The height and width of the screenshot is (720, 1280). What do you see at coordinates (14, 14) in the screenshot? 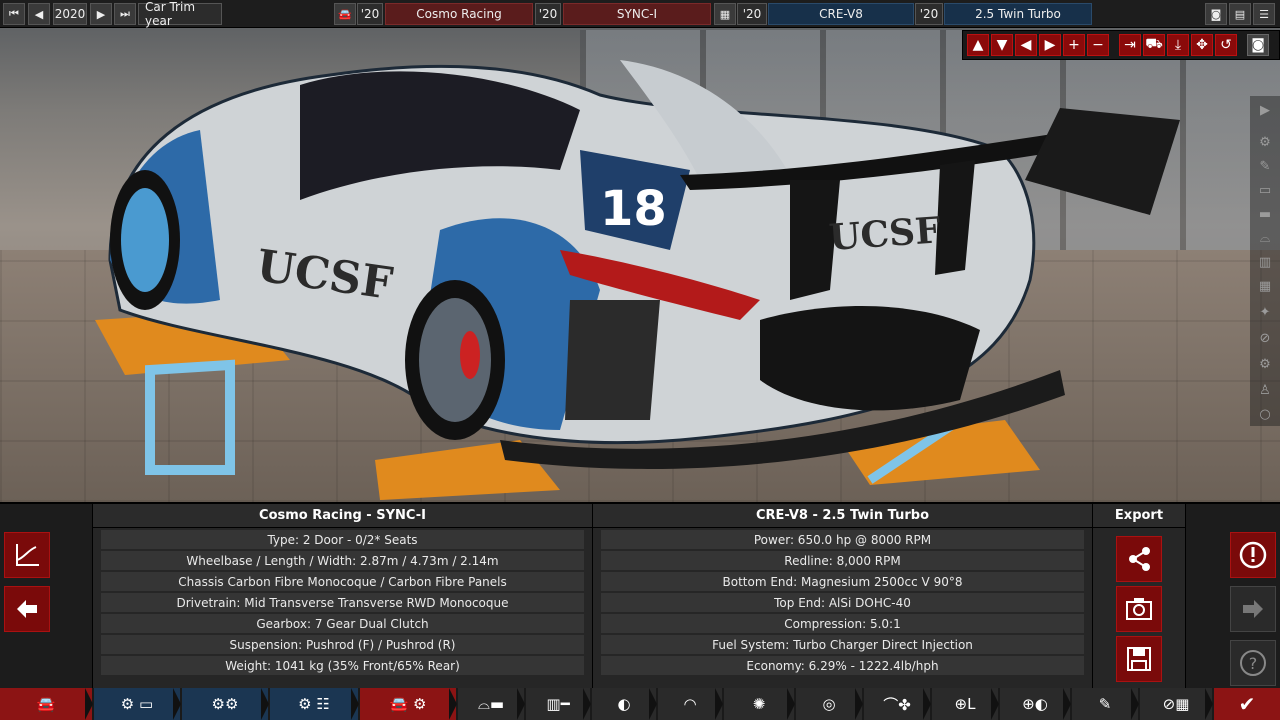
I see `first-year-icon: ⏮` at bounding box center [14, 14].